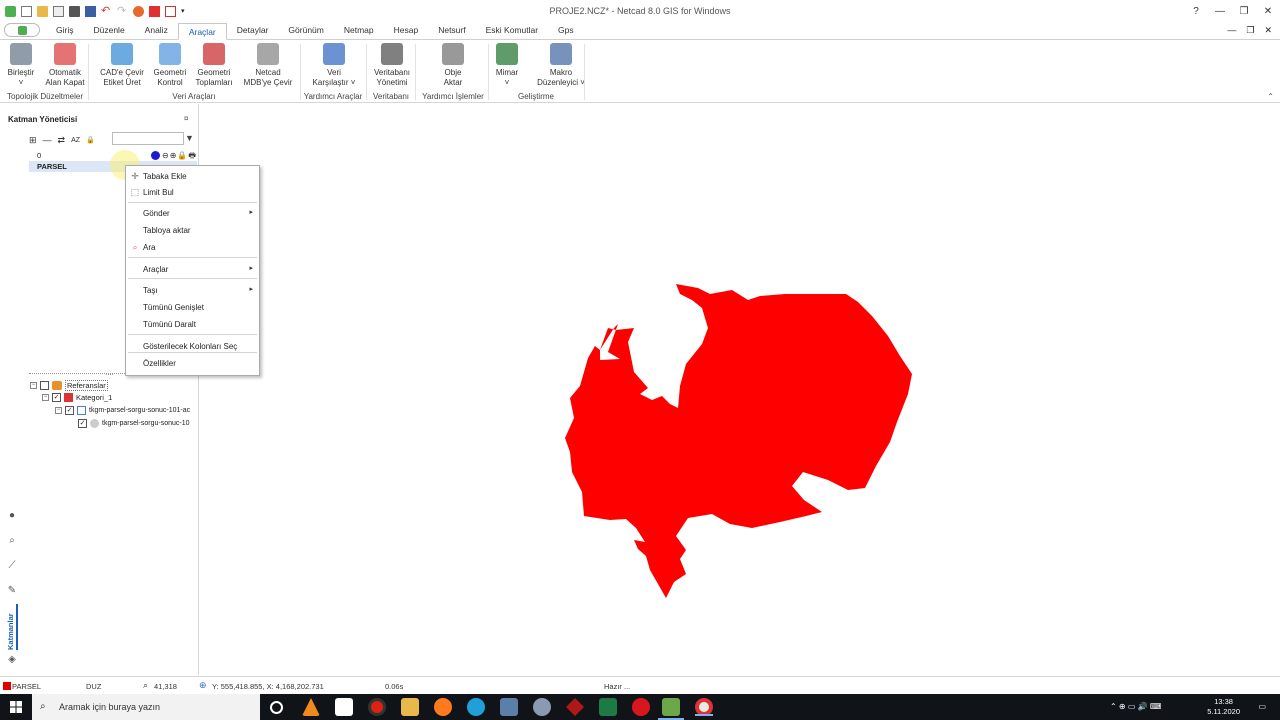 Image resolution: width=1280 pixels, height=720 pixels. What do you see at coordinates (22, 30) in the screenshot?
I see `application-menu-button` at bounding box center [22, 30].